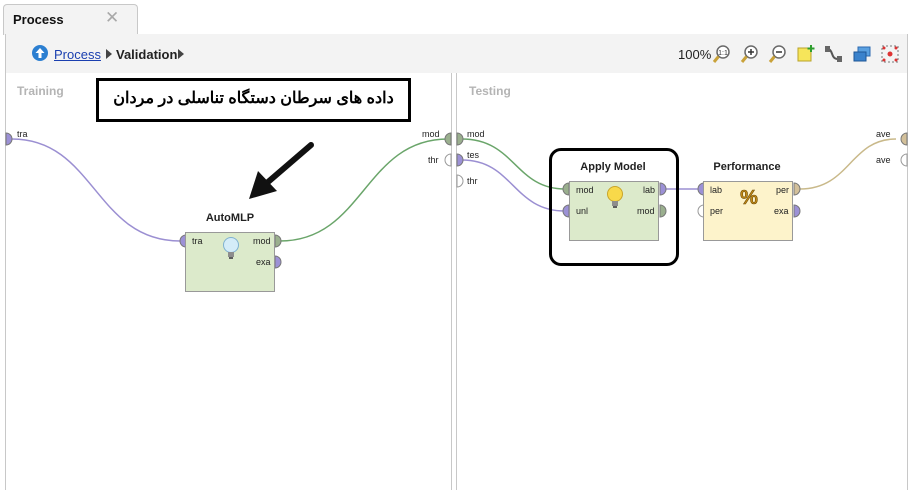 The height and width of the screenshot is (490, 913). I want to click on port-label-left-tra: tra, so click(22, 134).